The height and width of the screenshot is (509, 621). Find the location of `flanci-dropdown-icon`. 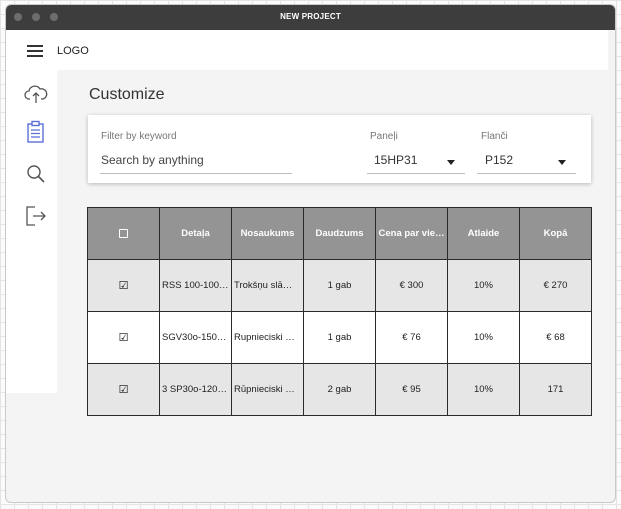

flanci-dropdown-icon is located at coordinates (562, 162).